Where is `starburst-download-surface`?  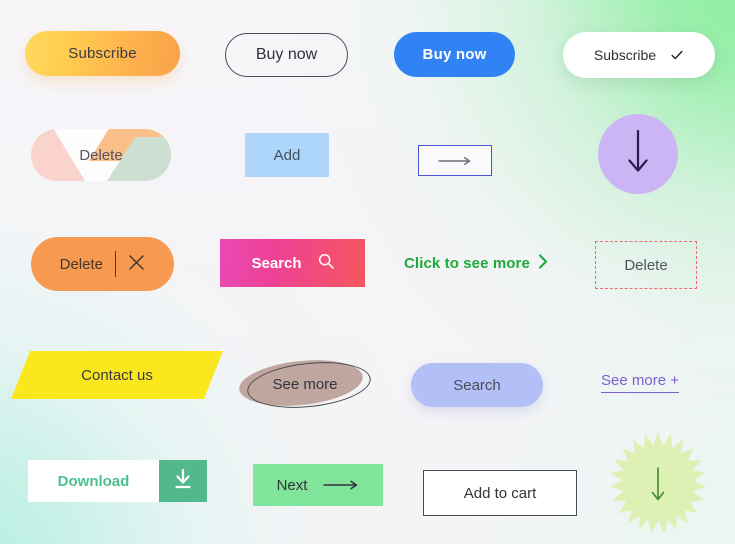 starburst-download-surface is located at coordinates (658, 487).